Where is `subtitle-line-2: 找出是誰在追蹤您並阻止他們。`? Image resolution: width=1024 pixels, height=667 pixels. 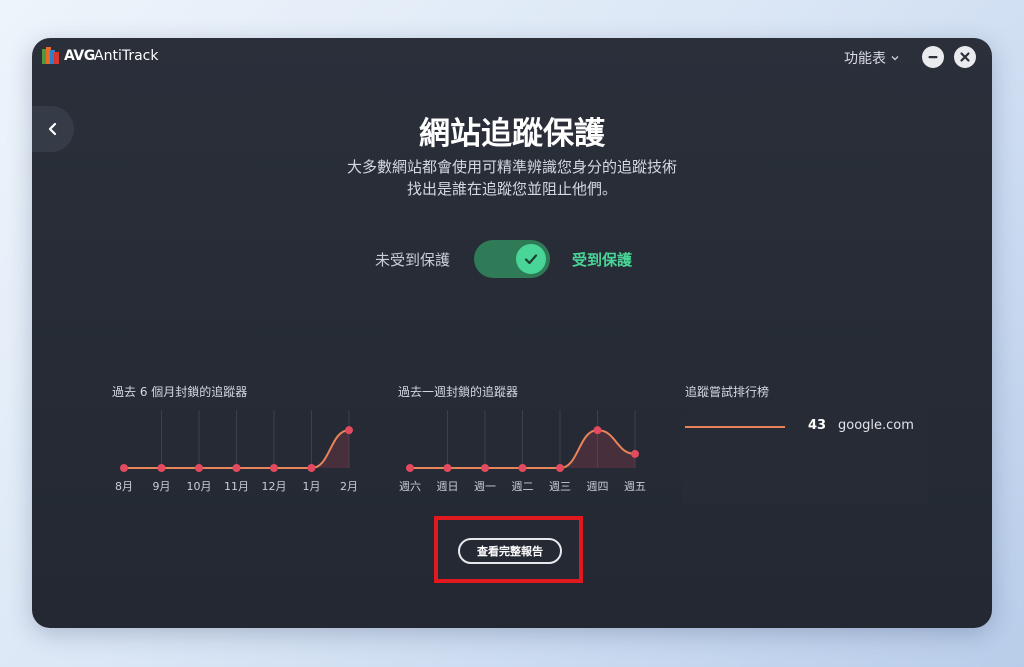 subtitle-line-2: 找出是誰在追蹤您並阻止他們。 is located at coordinates (511, 189).